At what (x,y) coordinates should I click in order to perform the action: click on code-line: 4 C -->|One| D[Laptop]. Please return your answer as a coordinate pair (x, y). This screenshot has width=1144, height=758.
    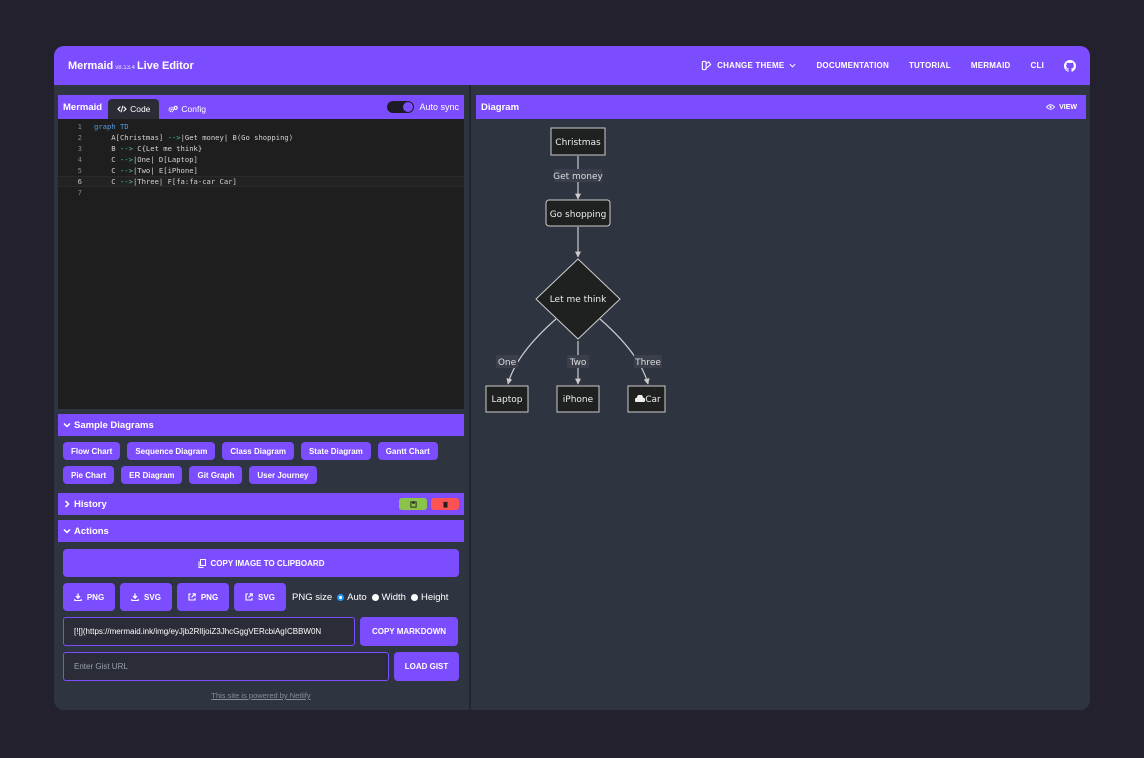
    Looking at the image, I should click on (261, 159).